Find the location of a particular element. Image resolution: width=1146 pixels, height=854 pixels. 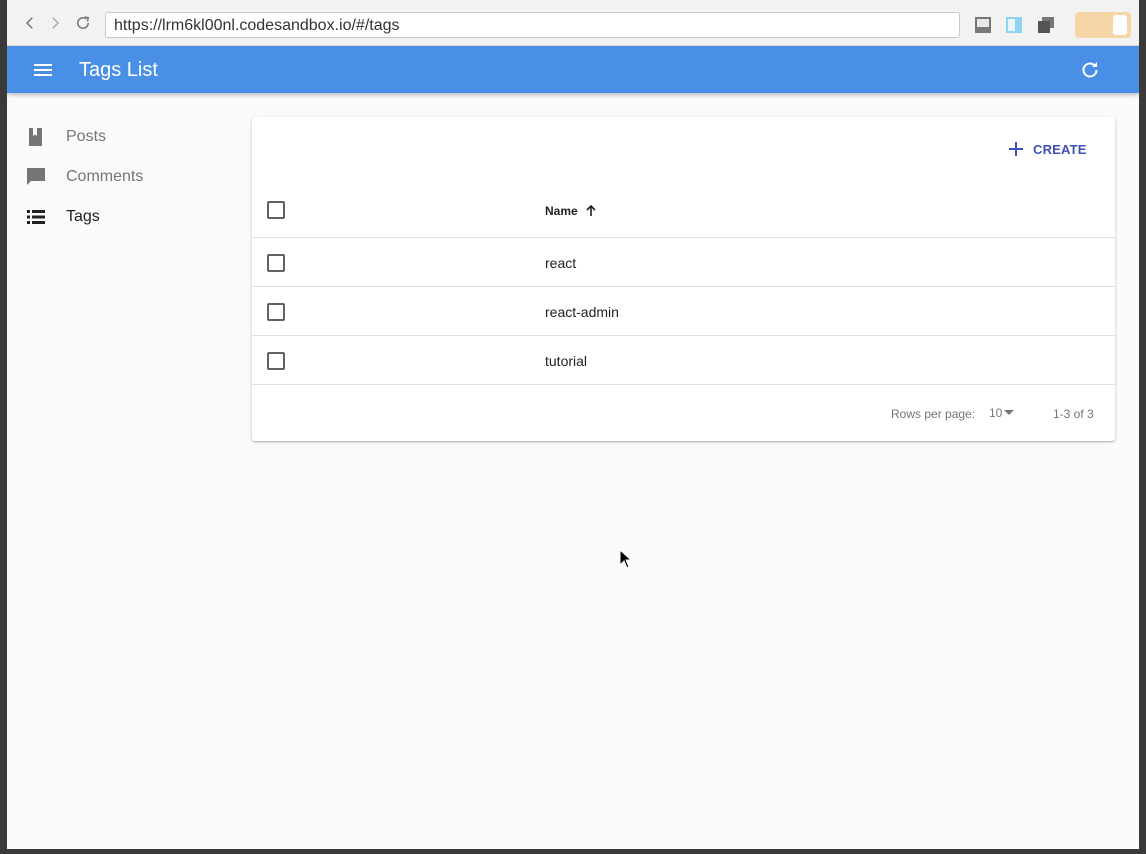

windows-icon is located at coordinates (1046, 25).